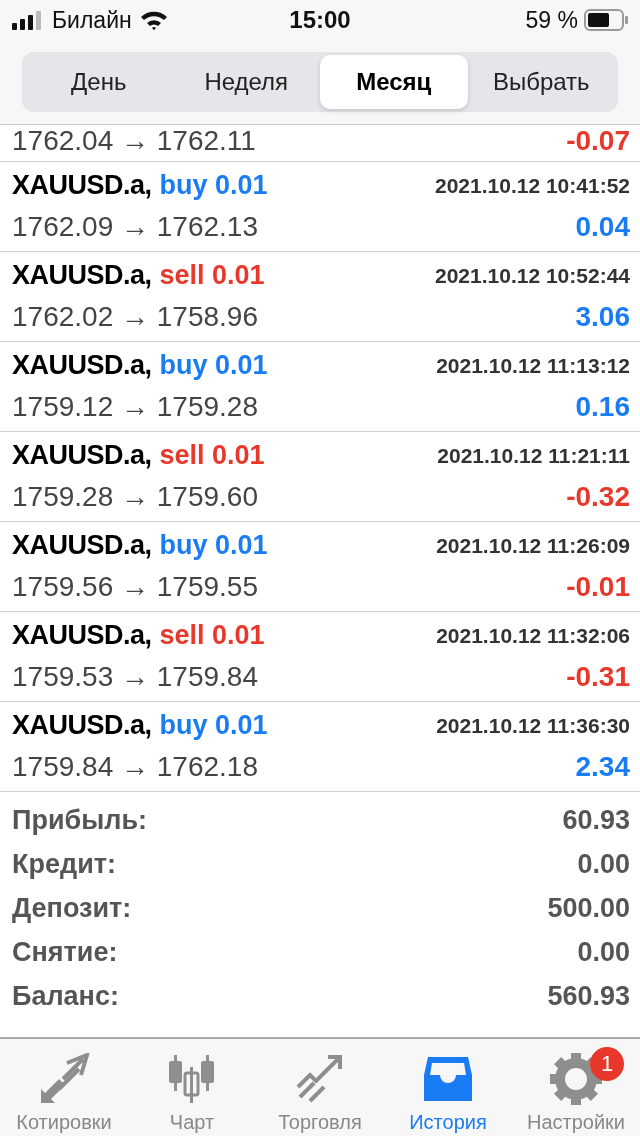 This screenshot has width=640, height=1136. I want to click on profit-value: 2.34, so click(602, 766).